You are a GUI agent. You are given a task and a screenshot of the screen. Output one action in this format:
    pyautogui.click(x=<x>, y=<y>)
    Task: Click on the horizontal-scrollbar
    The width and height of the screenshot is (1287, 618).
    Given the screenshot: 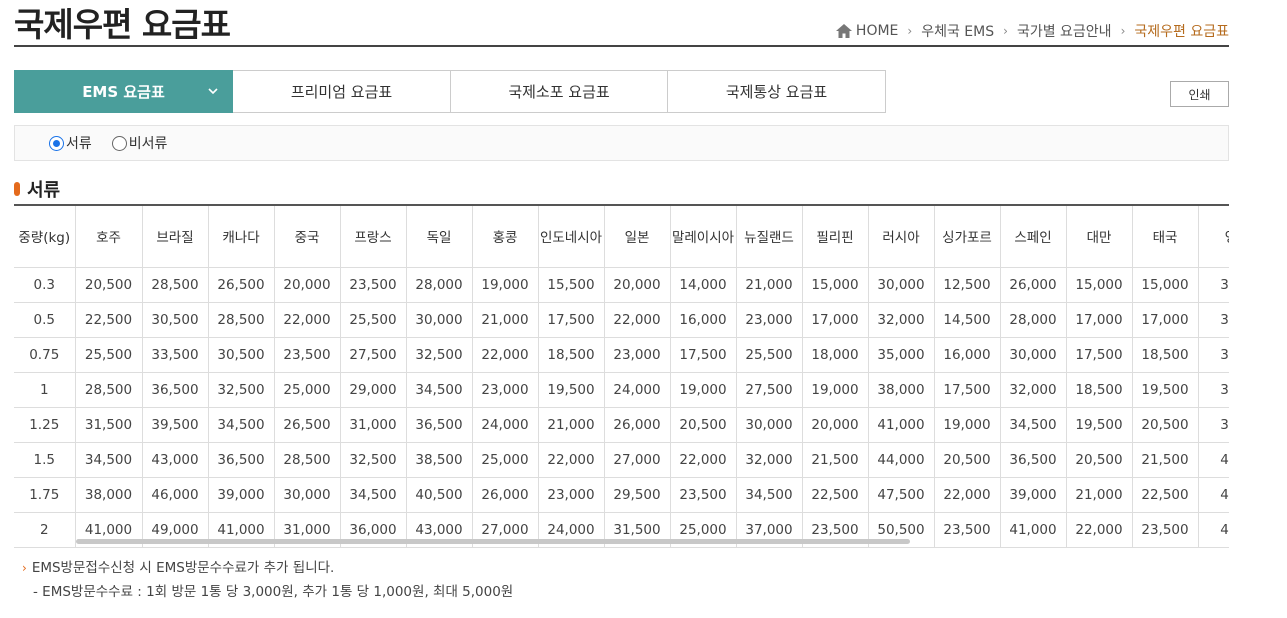 What is the action you would take?
    pyautogui.click(x=493, y=541)
    